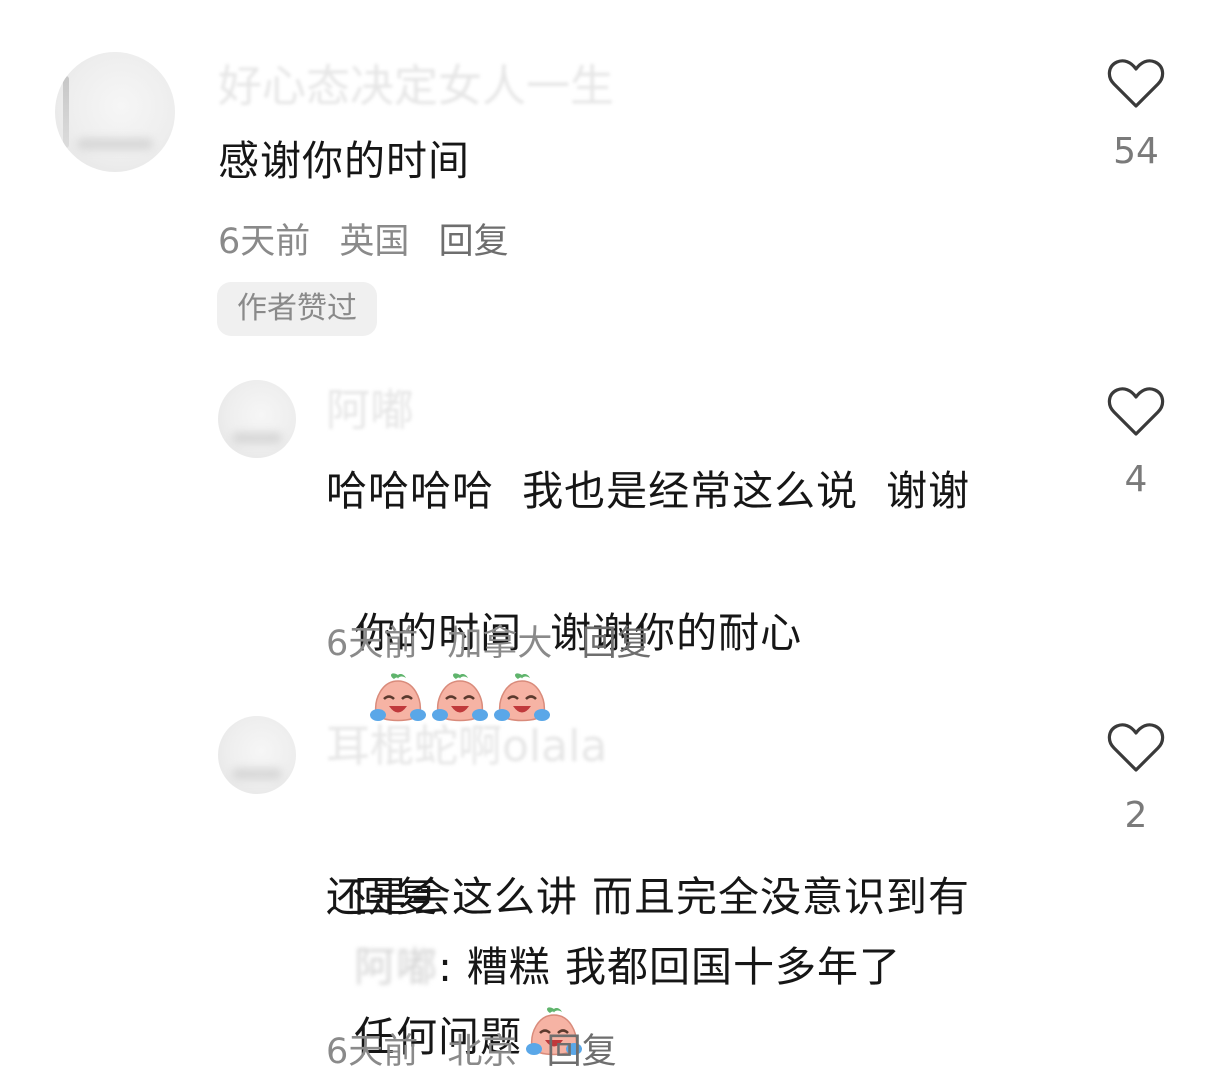  Describe the element at coordinates (1136, 779) in the screenshot. I see `like-button: 2` at that location.